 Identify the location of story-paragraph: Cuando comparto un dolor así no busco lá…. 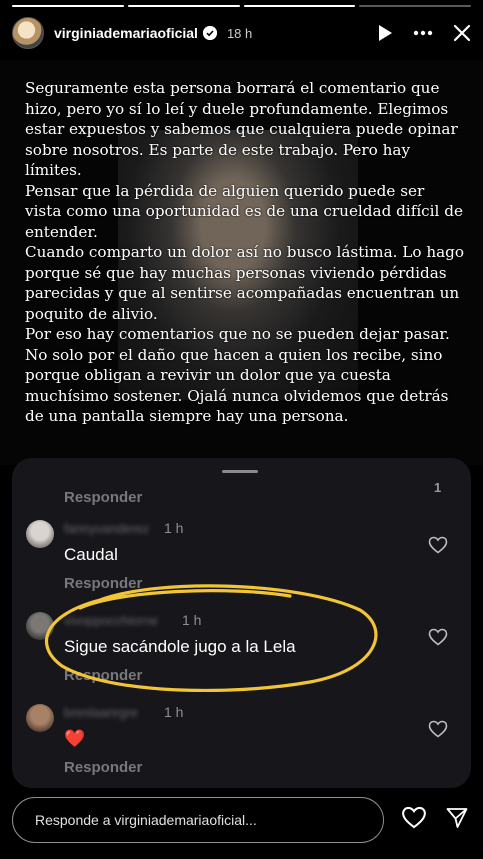
(245, 283).